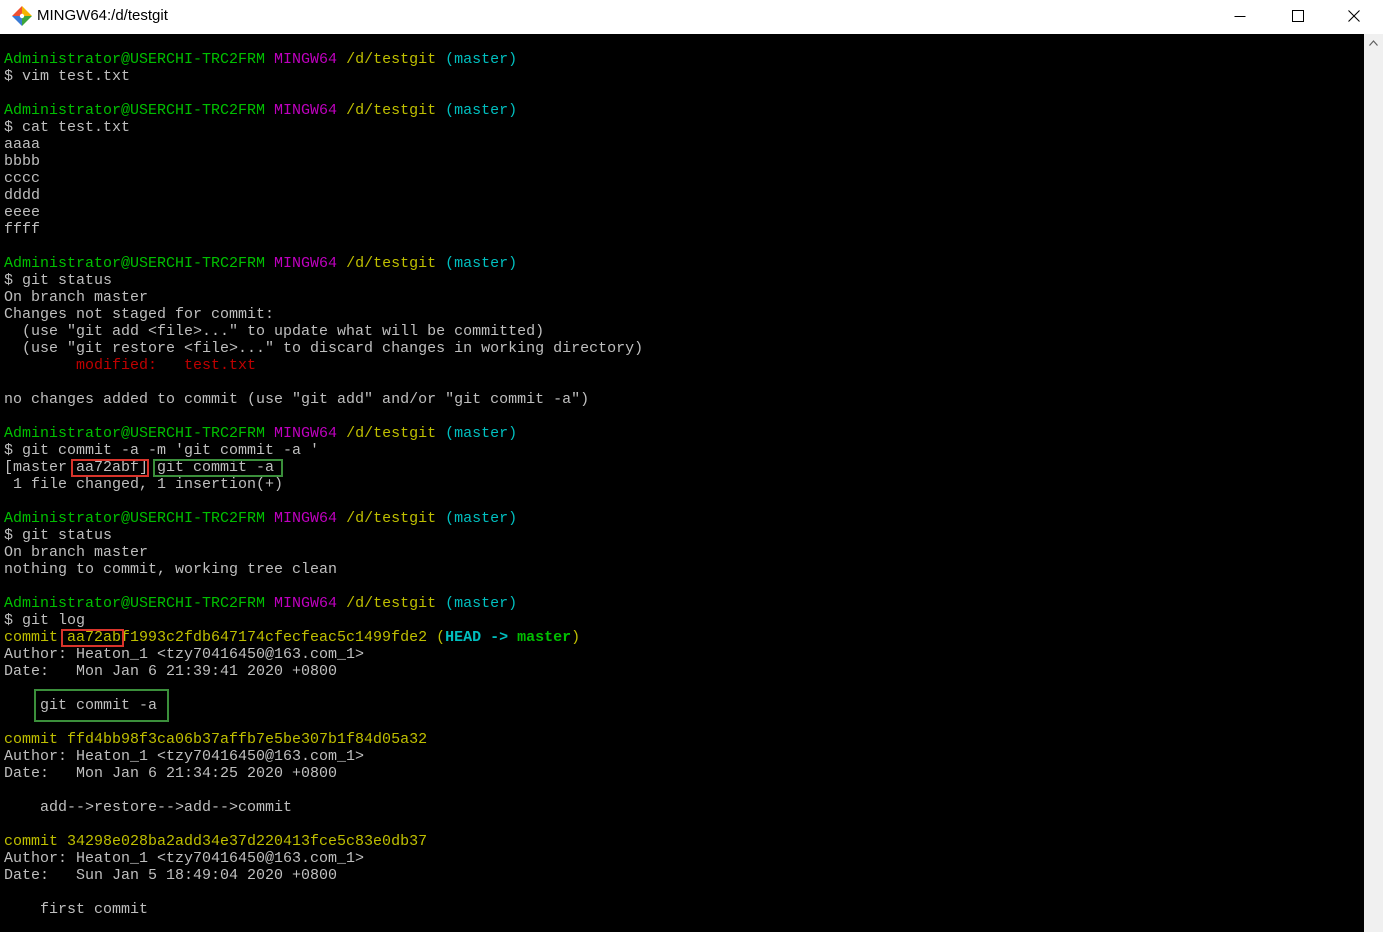  What do you see at coordinates (323, 76) in the screenshot?
I see `terminal-line: $ vim test.txt` at bounding box center [323, 76].